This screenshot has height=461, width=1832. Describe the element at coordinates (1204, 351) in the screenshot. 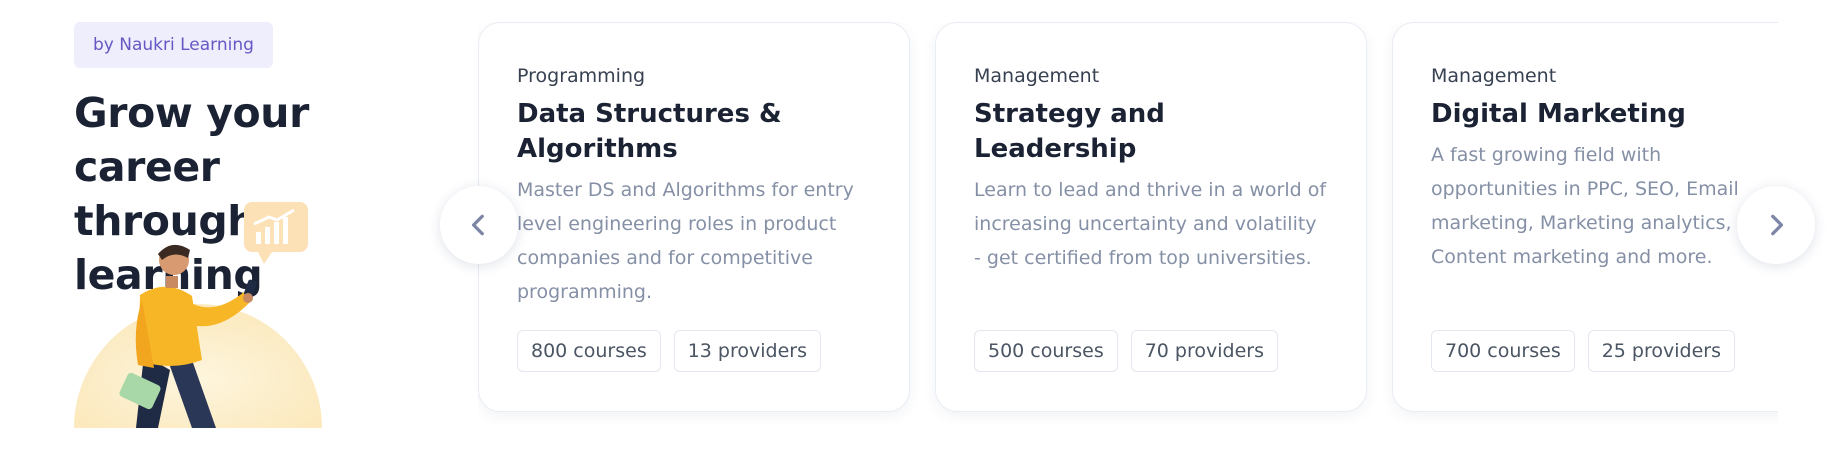

I see `providers-count: 70 providers` at that location.